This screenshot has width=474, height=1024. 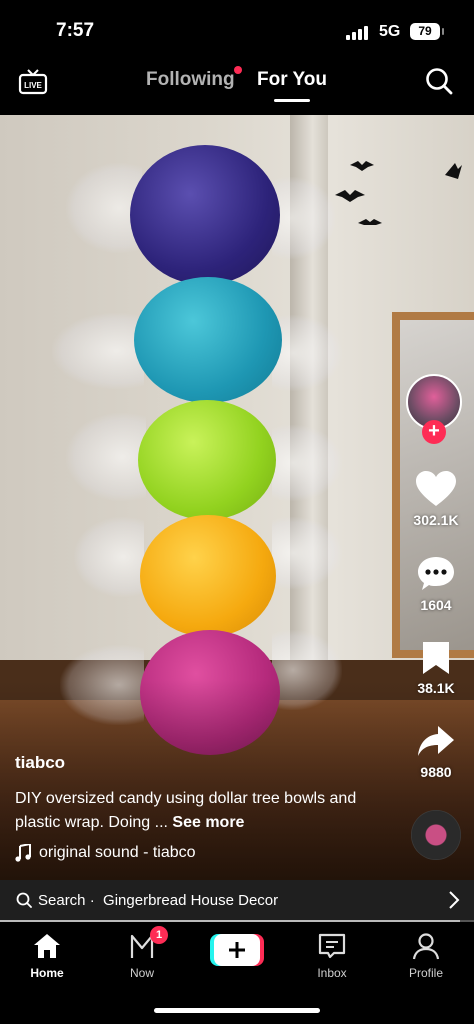 What do you see at coordinates (142, 956) in the screenshot?
I see `nav-now: Now` at bounding box center [142, 956].